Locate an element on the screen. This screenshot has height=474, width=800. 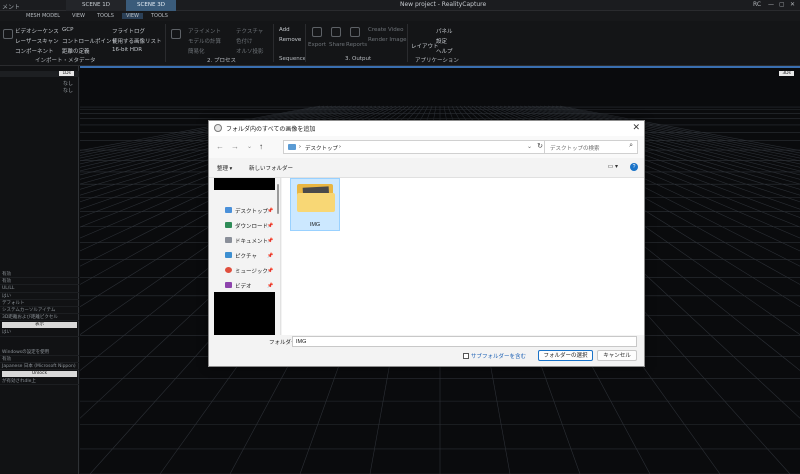
ribbon-export: Export is located at coordinates (317, 45).